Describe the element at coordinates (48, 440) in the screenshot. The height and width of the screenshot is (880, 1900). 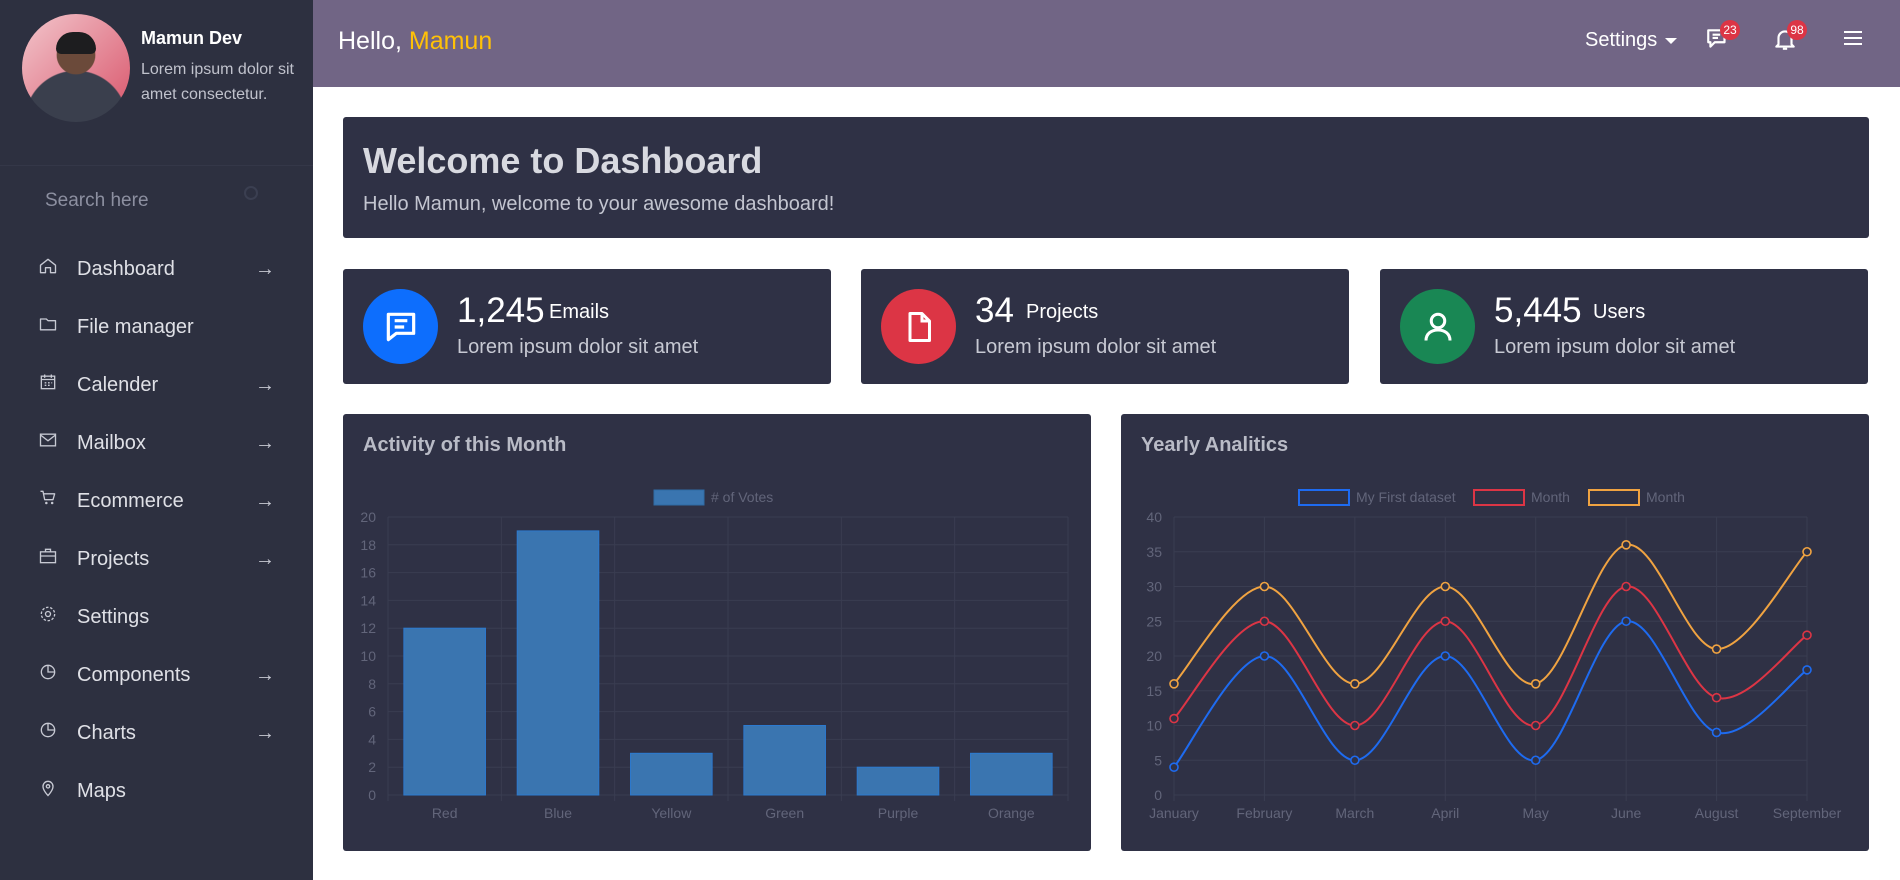
I see `envelope-icon` at that location.